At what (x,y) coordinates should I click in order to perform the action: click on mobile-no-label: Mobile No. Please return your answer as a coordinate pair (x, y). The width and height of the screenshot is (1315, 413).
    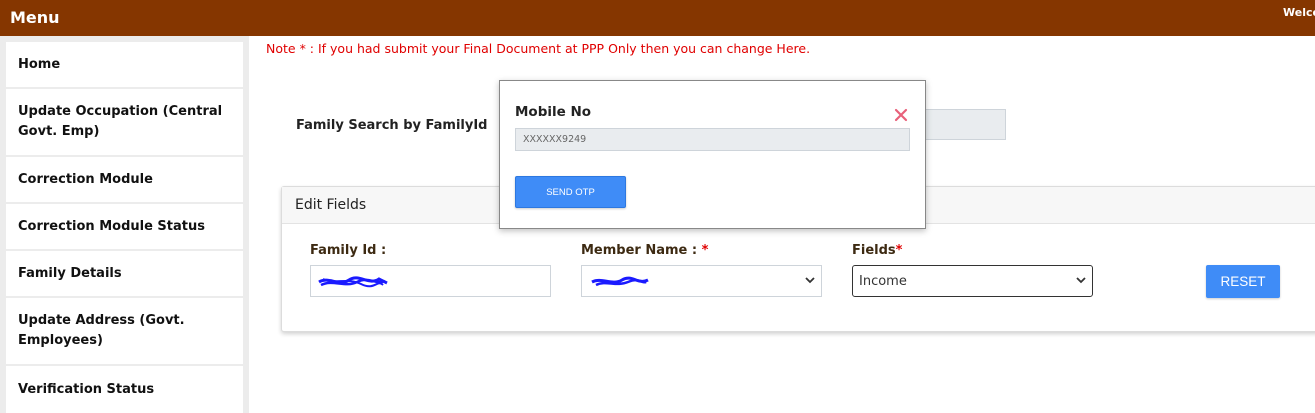
    Looking at the image, I should click on (553, 112).